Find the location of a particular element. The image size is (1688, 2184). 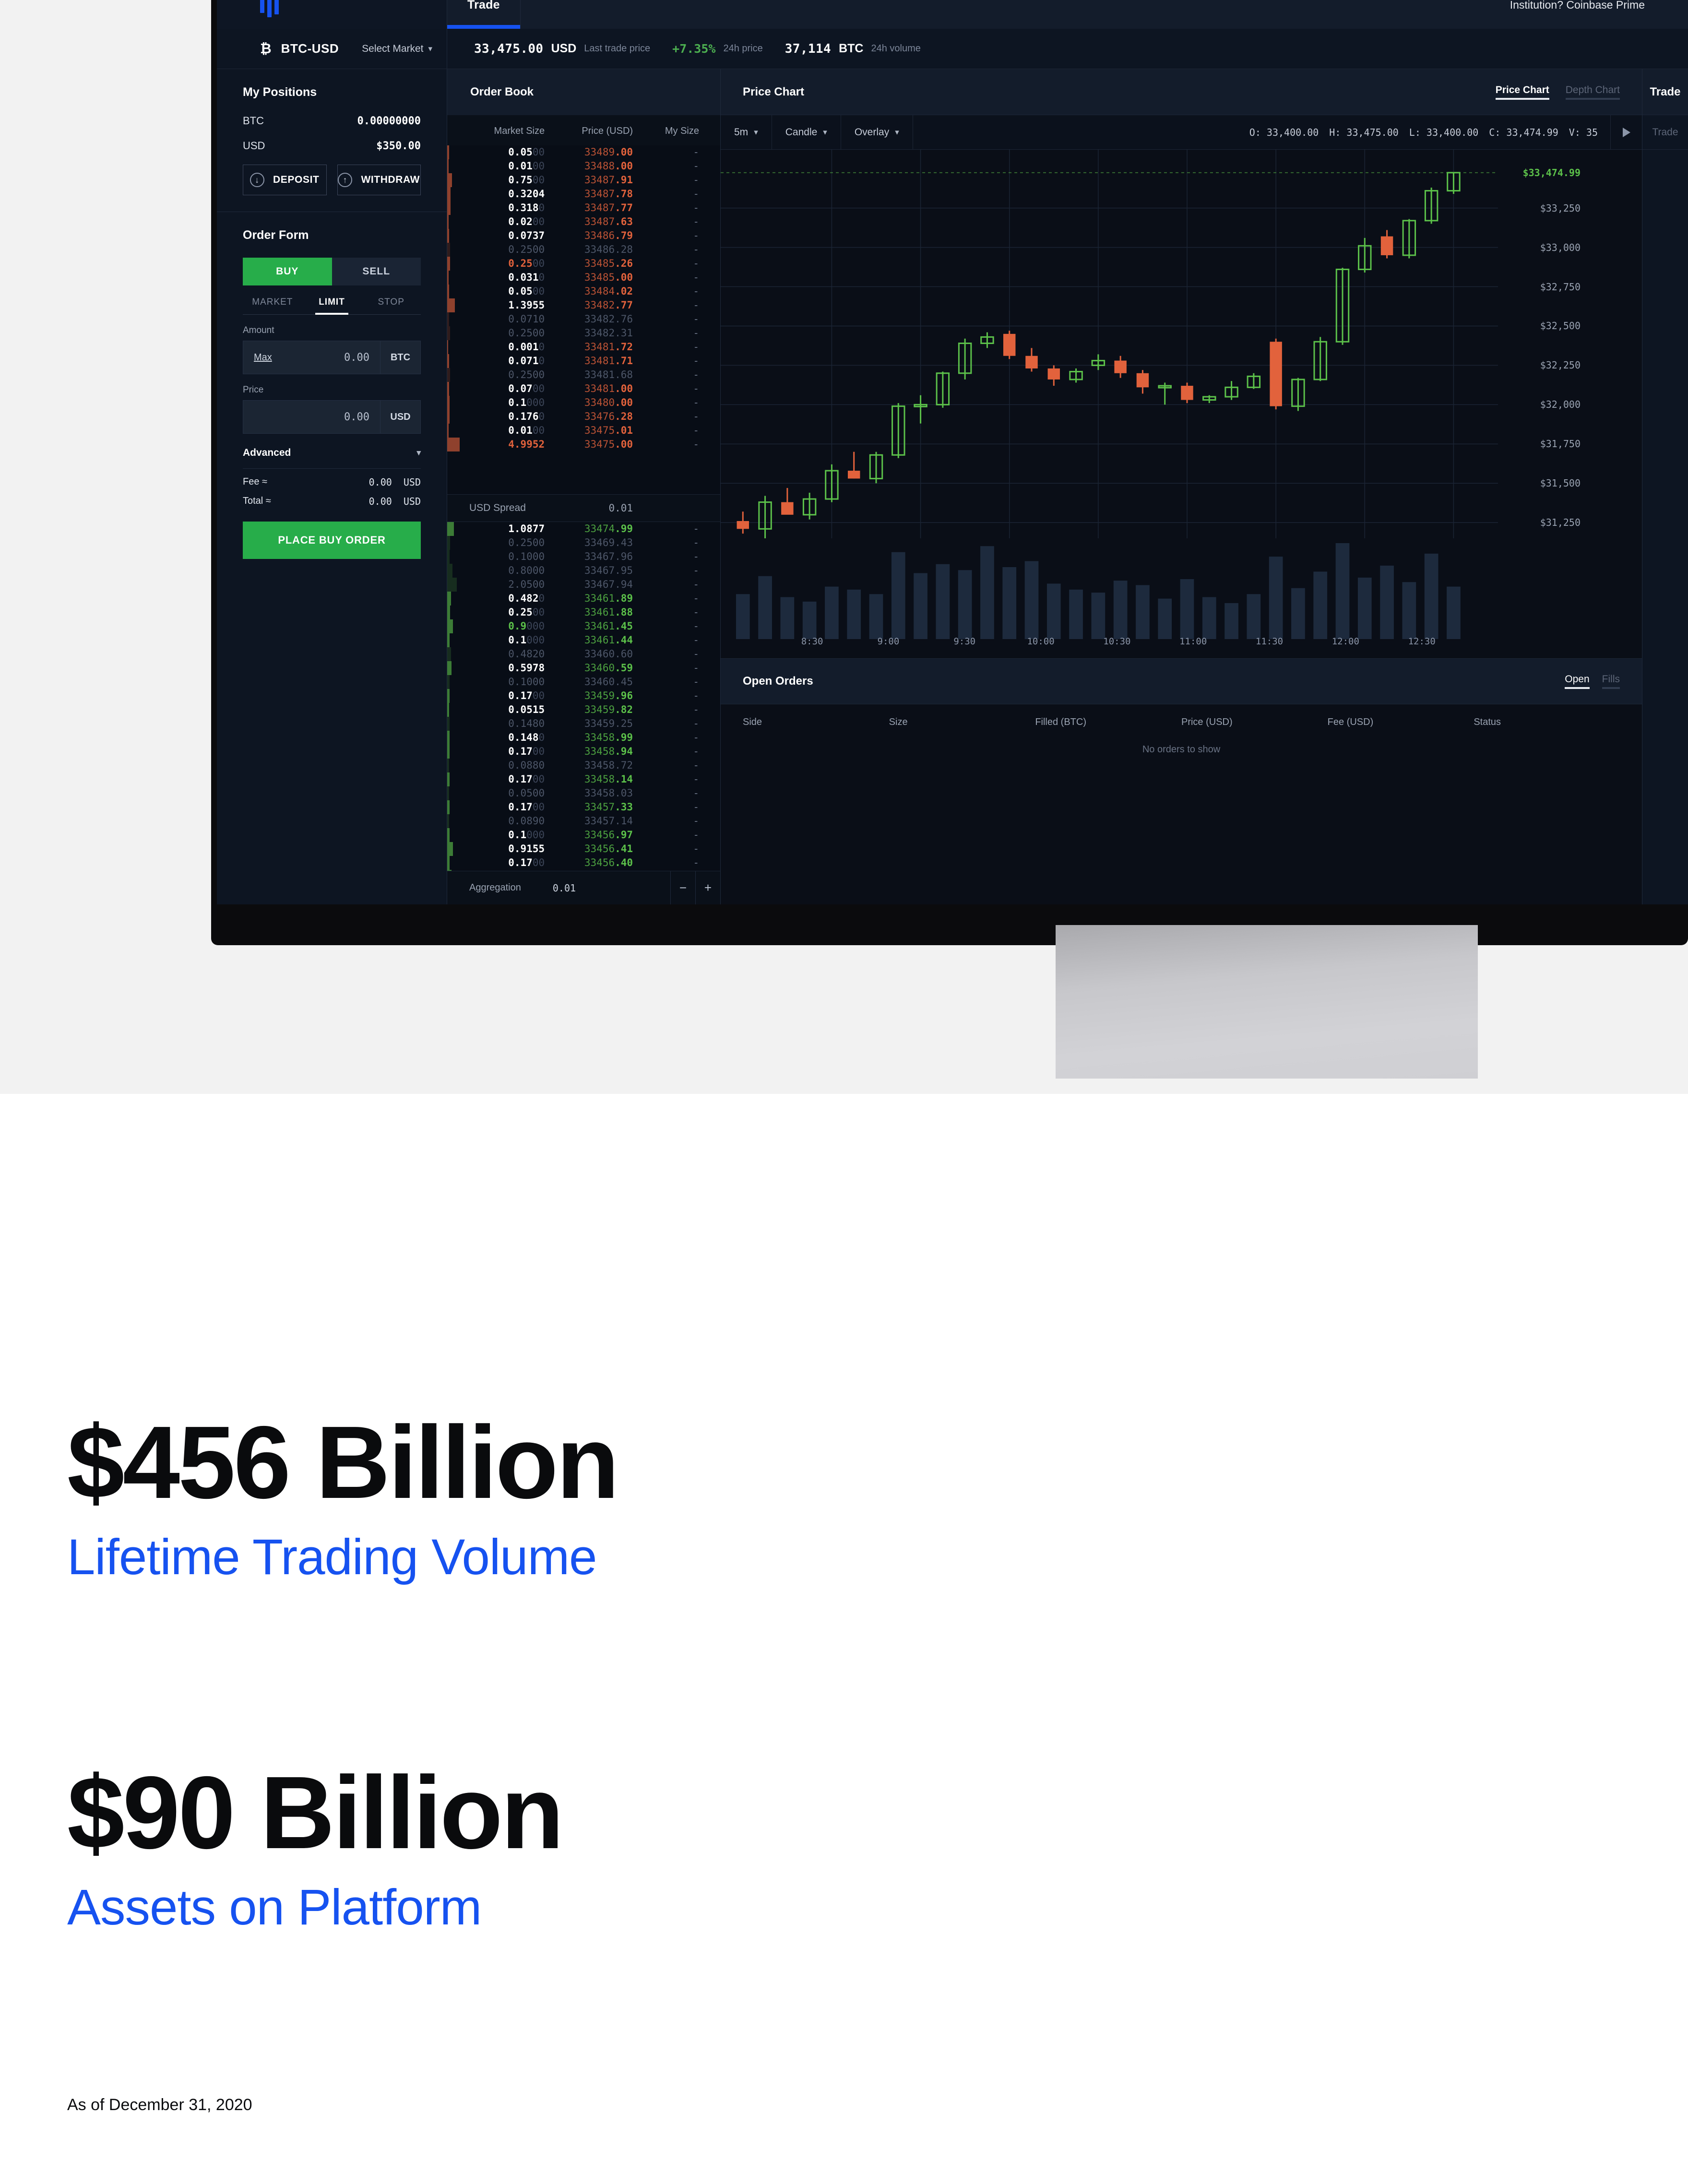

order-book-row: 0.0880 33458.72 - is located at coordinates (584, 765).